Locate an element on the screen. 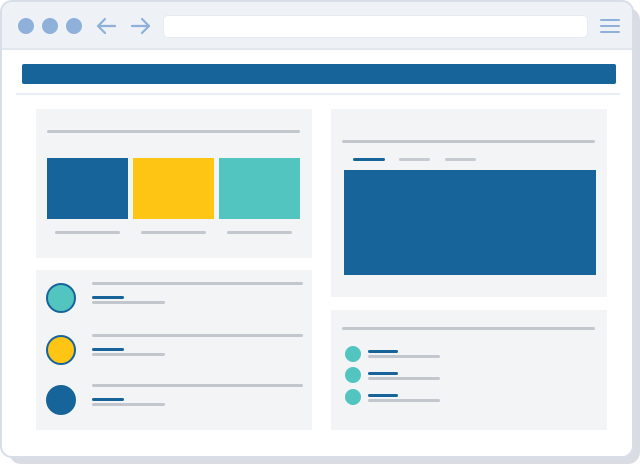 Image resolution: width=640 pixels, height=464 pixels. browser-toolbar is located at coordinates (317, 26).